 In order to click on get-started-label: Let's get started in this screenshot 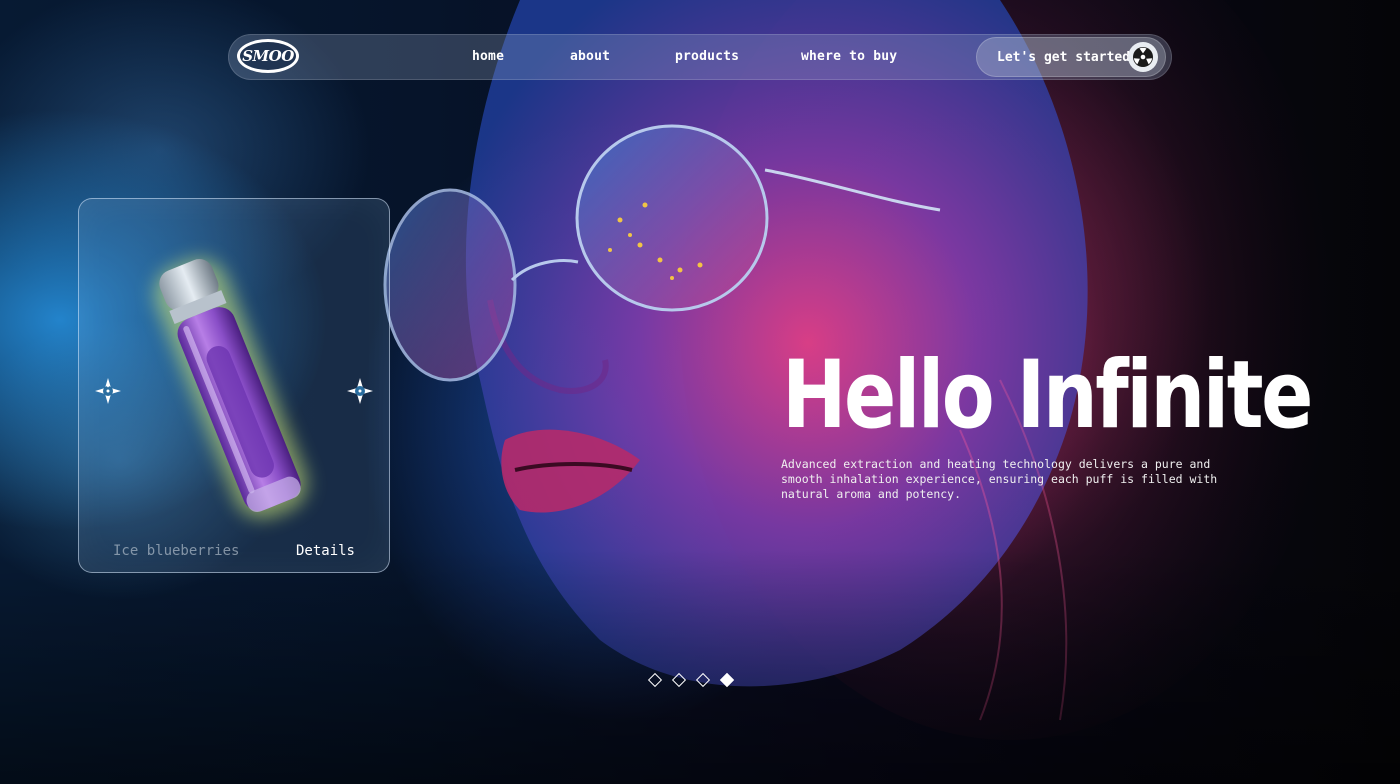, I will do `click(1064, 57)`.